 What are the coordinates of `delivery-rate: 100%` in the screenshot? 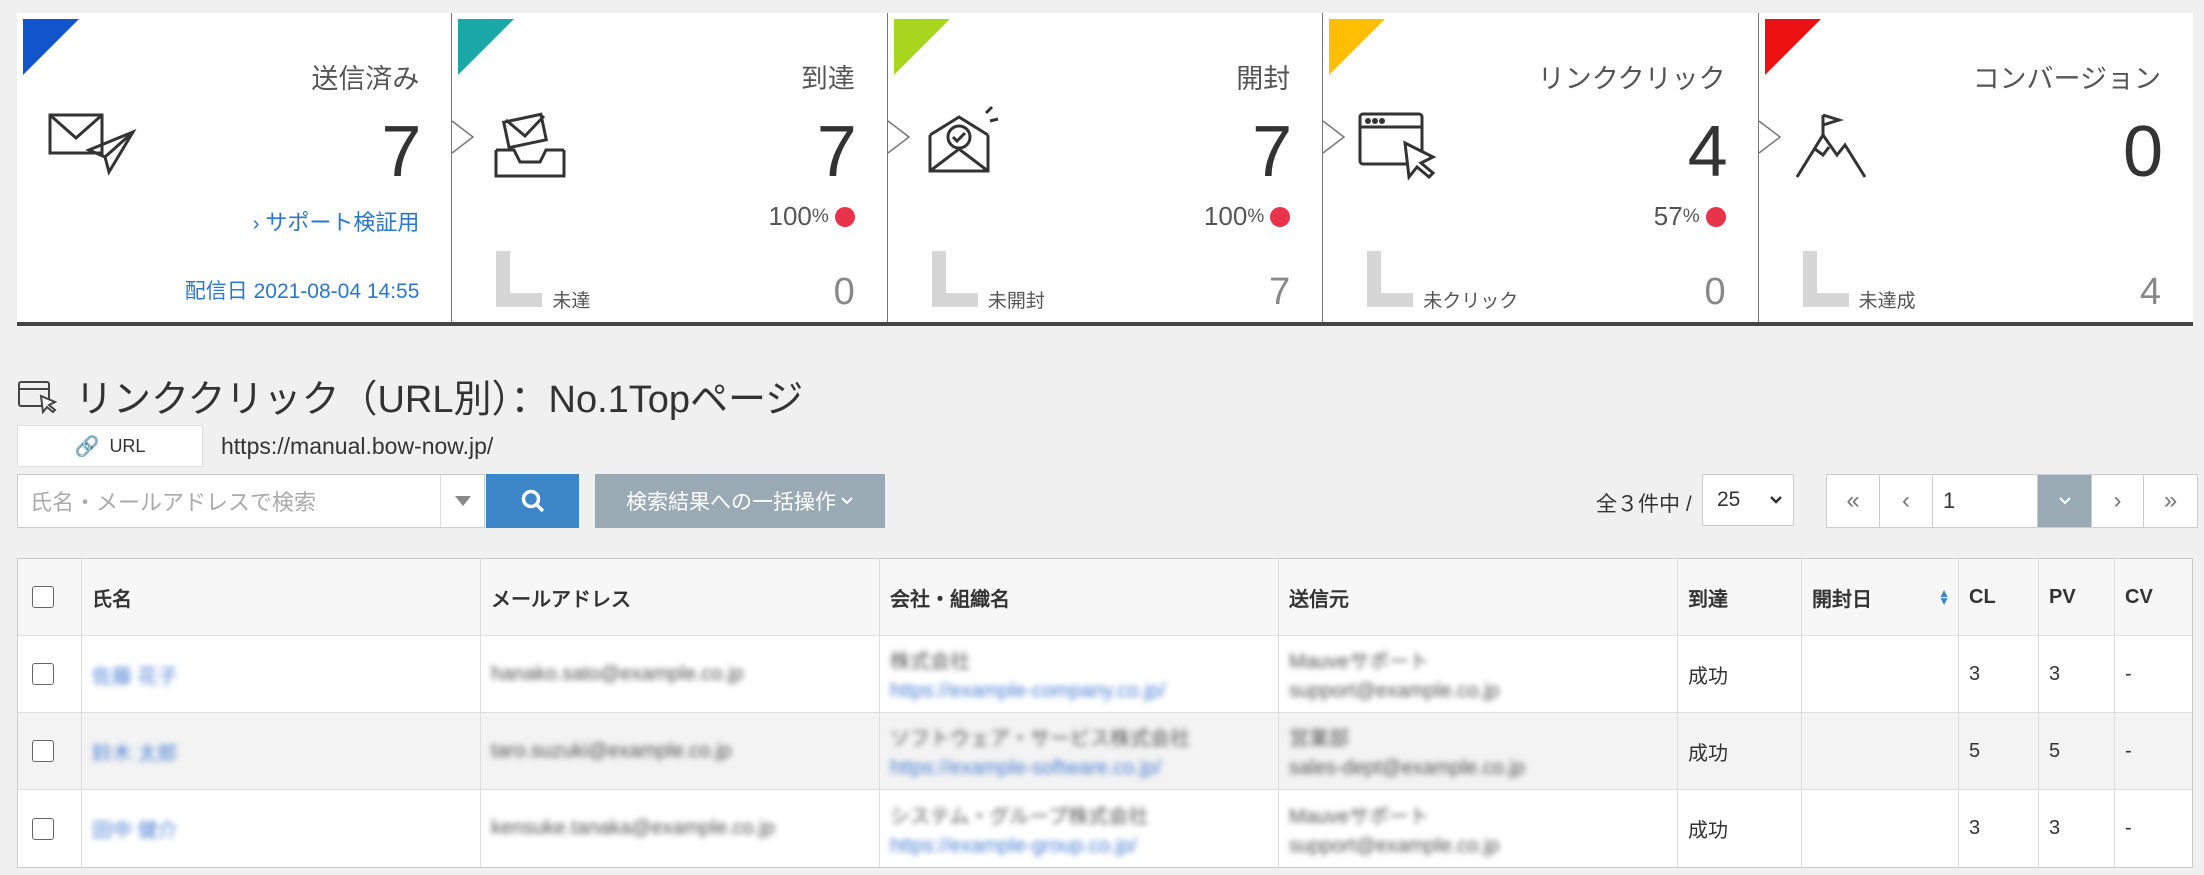 It's located at (812, 216).